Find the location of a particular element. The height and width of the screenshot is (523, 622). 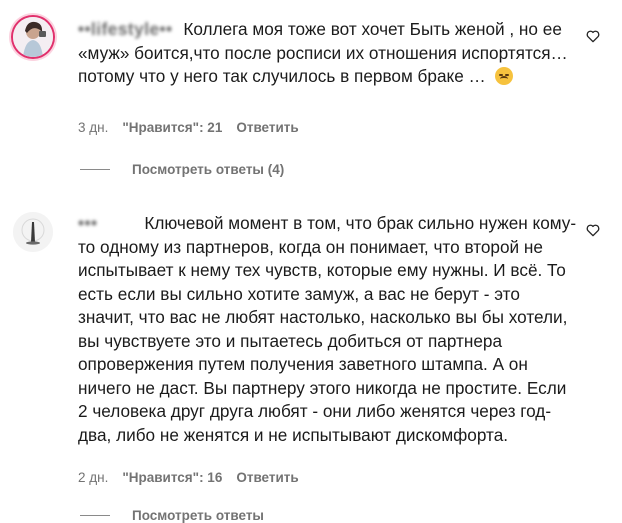

comment-meta: 3 дн. "Нравится": 21 Ответить is located at coordinates (188, 127).